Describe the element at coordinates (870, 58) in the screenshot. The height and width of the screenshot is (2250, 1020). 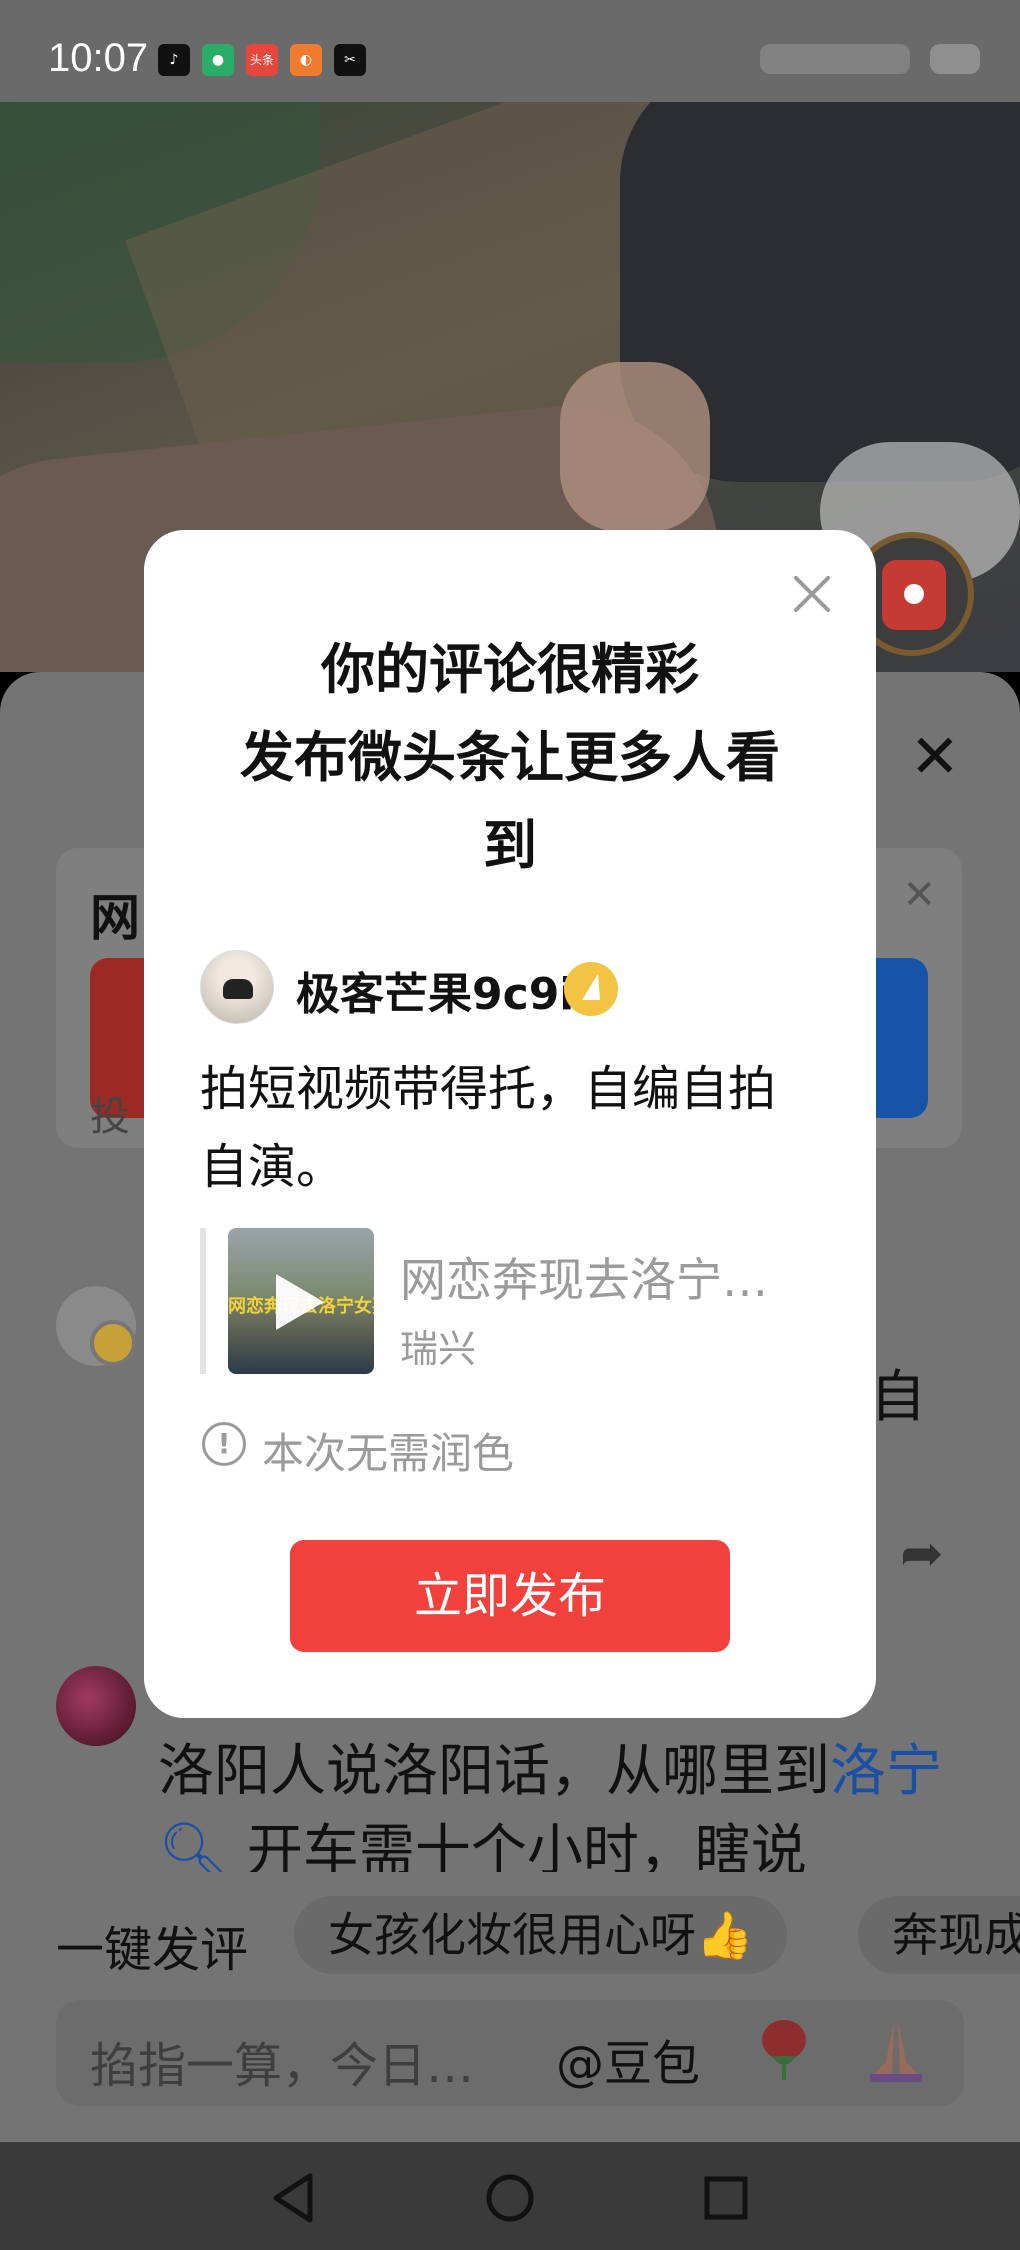
I see `status-indicators` at that location.